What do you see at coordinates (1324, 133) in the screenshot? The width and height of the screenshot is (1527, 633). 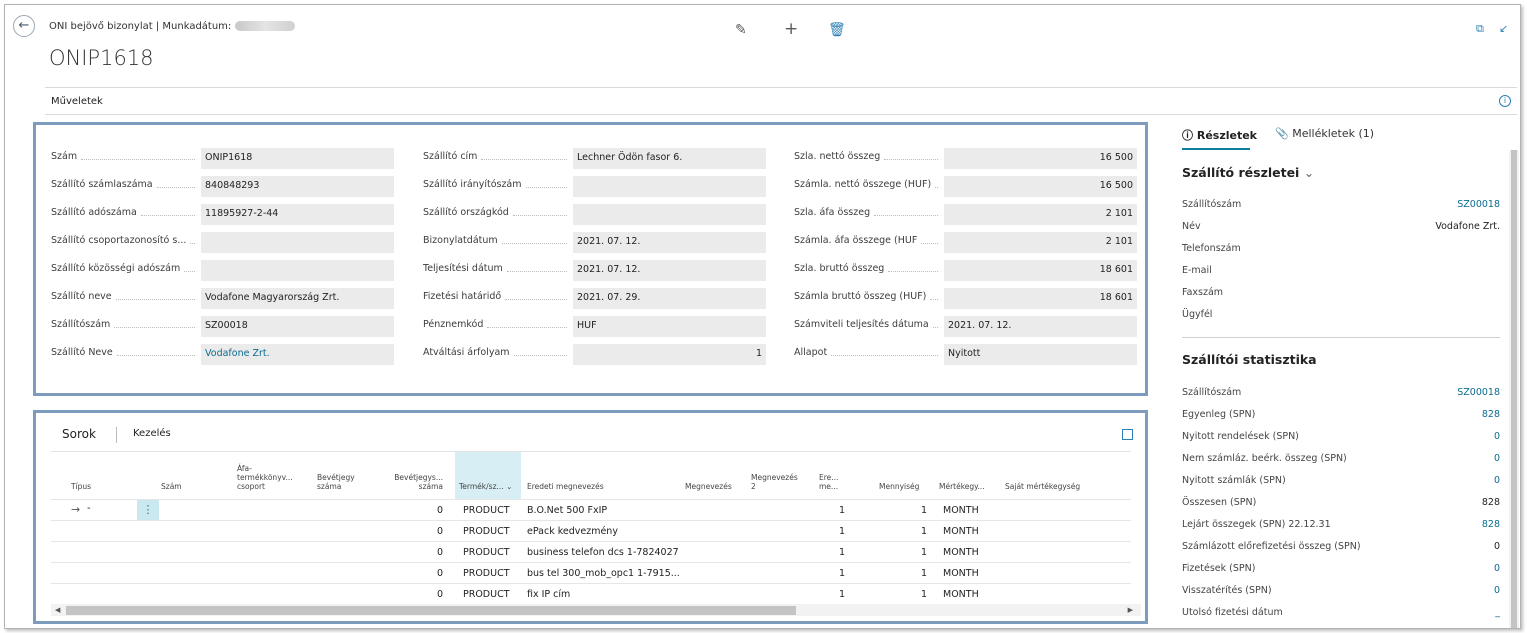 I see `tab-attachments: 📎 Mellékletek (1)` at bounding box center [1324, 133].